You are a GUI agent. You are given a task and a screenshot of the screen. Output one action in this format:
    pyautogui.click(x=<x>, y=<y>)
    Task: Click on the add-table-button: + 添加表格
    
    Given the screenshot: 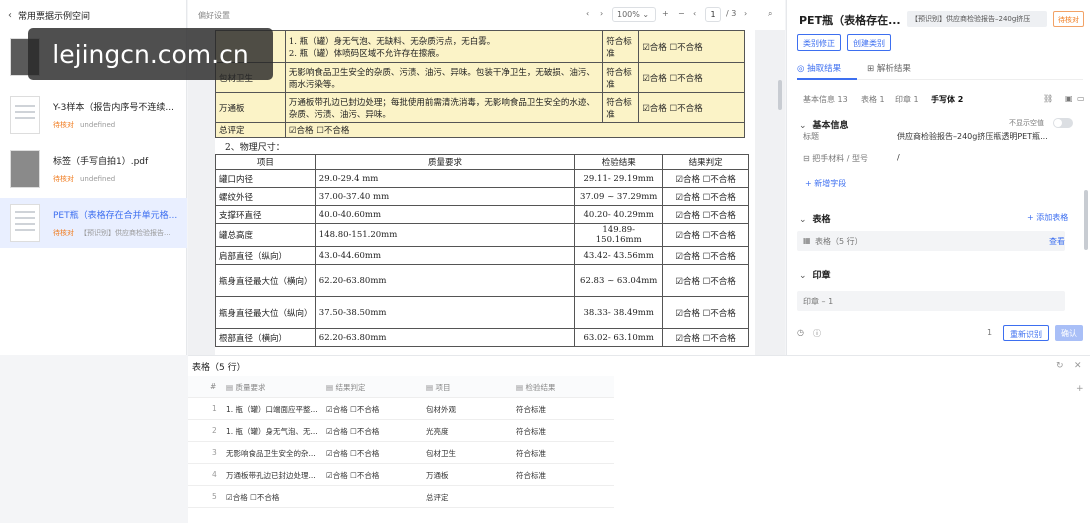 What is the action you would take?
    pyautogui.click(x=1047, y=217)
    